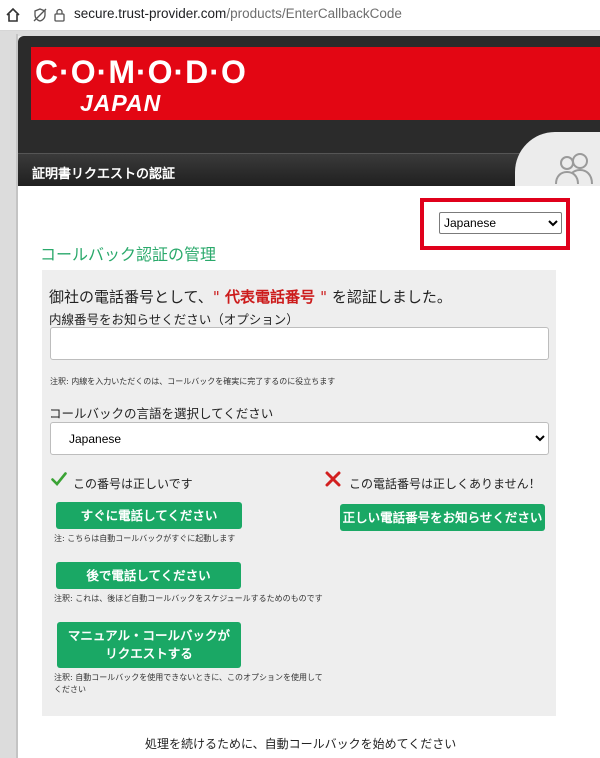 The height and width of the screenshot is (758, 600). Describe the element at coordinates (131, 297) in the screenshot. I see `verified-prefix: 御社の電話番号として、` at that location.